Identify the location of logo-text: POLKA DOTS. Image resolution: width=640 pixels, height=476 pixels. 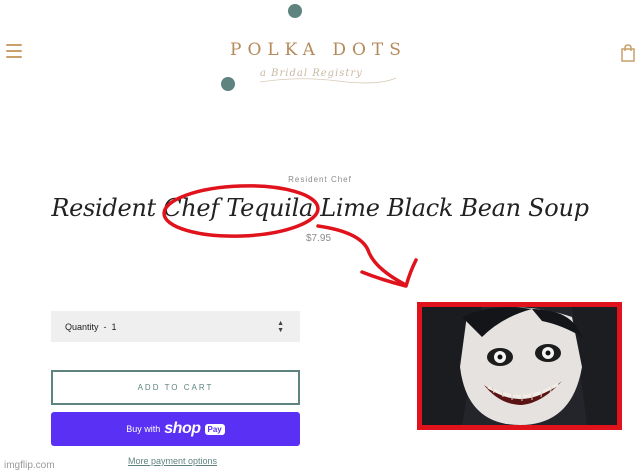
(318, 50).